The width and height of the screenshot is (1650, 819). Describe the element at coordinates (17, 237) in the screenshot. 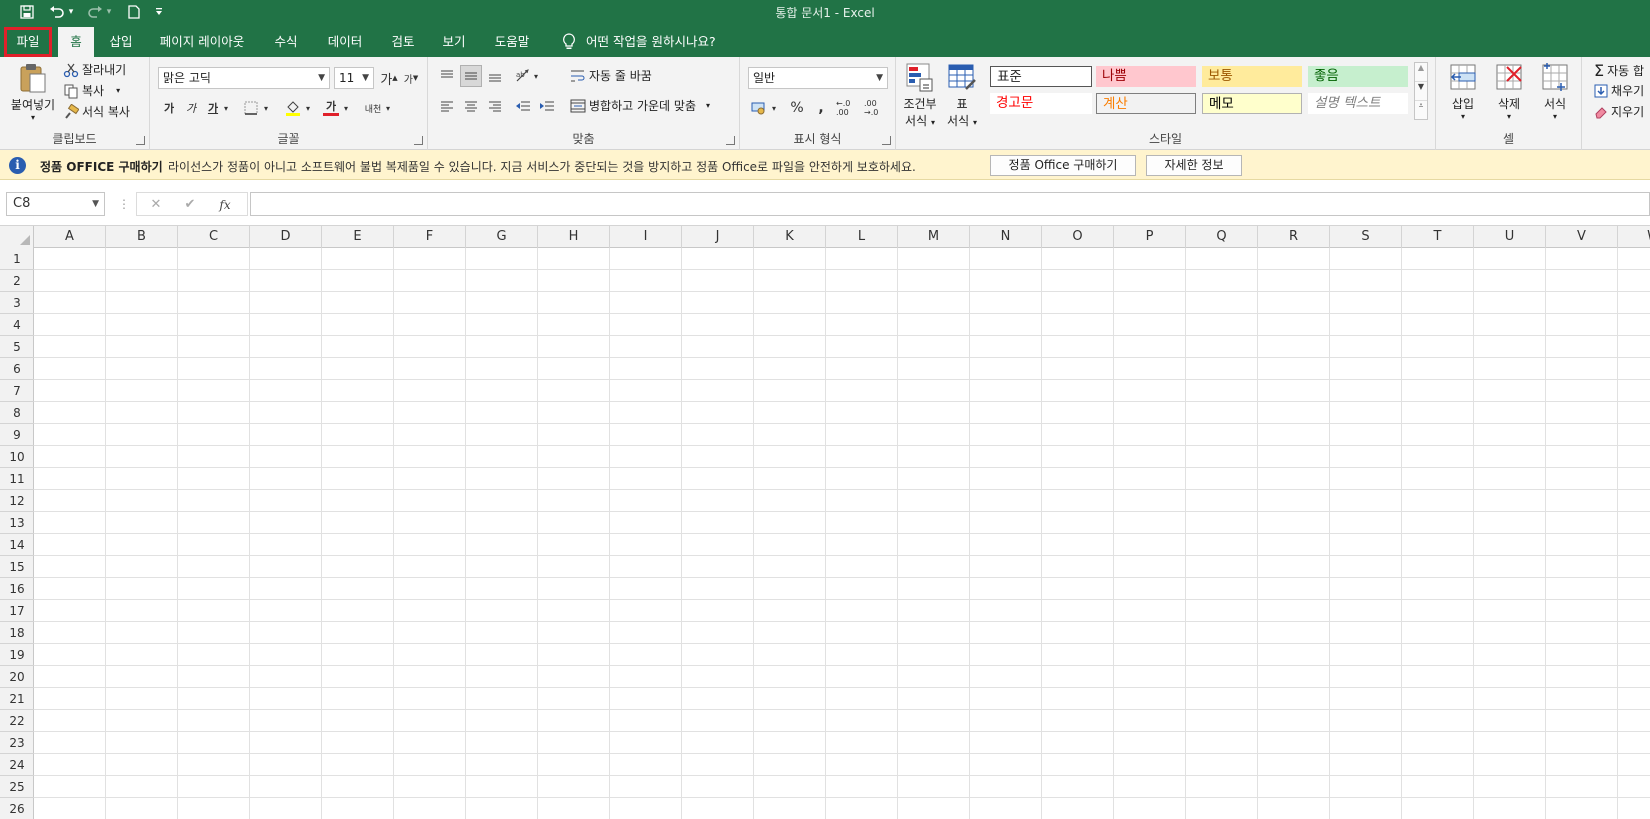

I see `select-all-corner` at that location.